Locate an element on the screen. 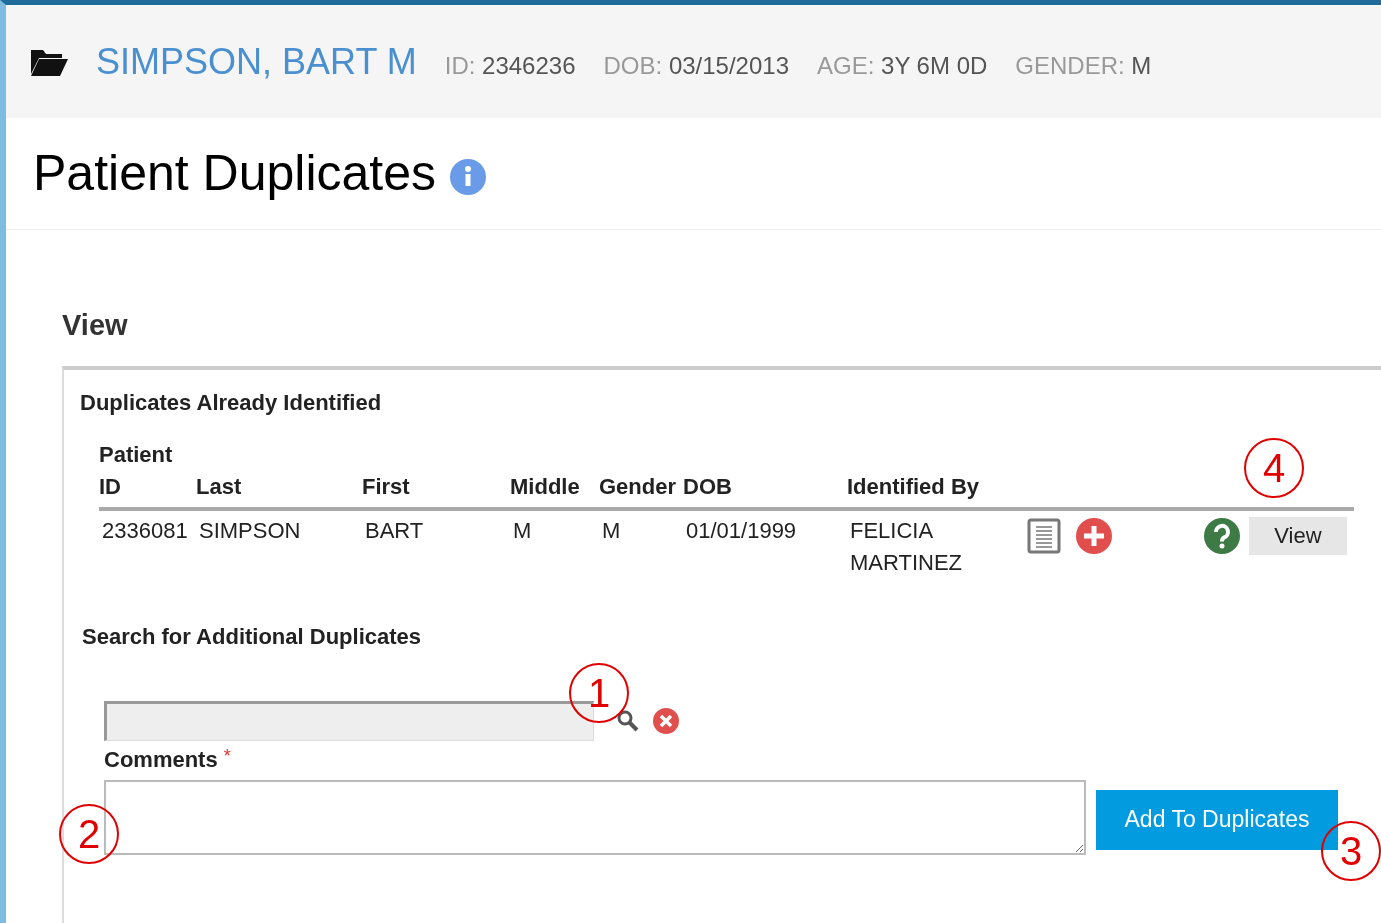 The width and height of the screenshot is (1381, 923). table-cell: 2336081 is located at coordinates (145, 530).